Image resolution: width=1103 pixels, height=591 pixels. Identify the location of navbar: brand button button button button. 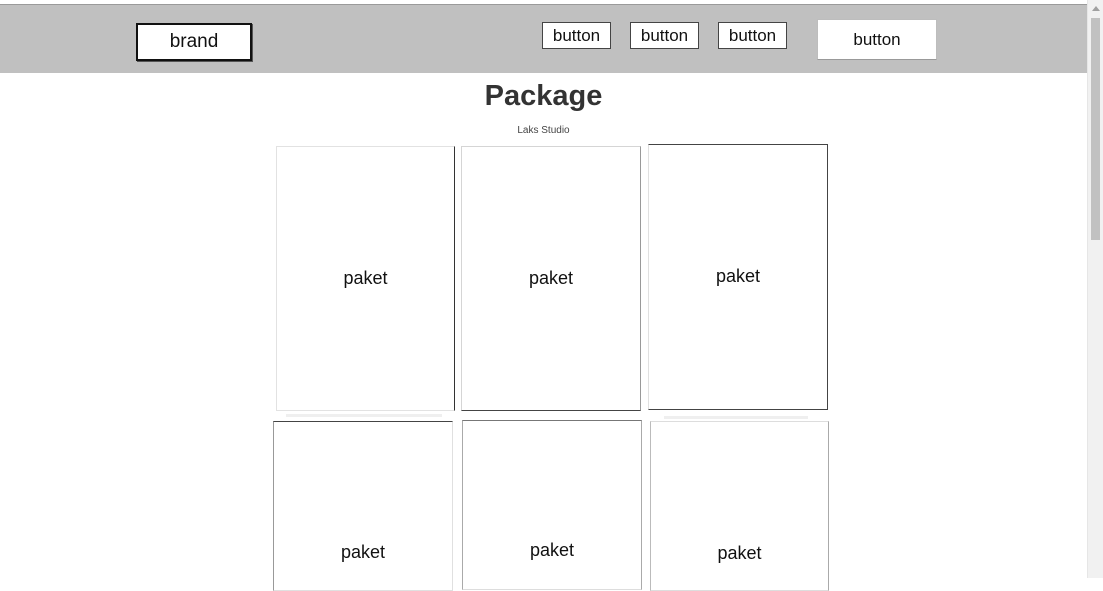
(543, 38).